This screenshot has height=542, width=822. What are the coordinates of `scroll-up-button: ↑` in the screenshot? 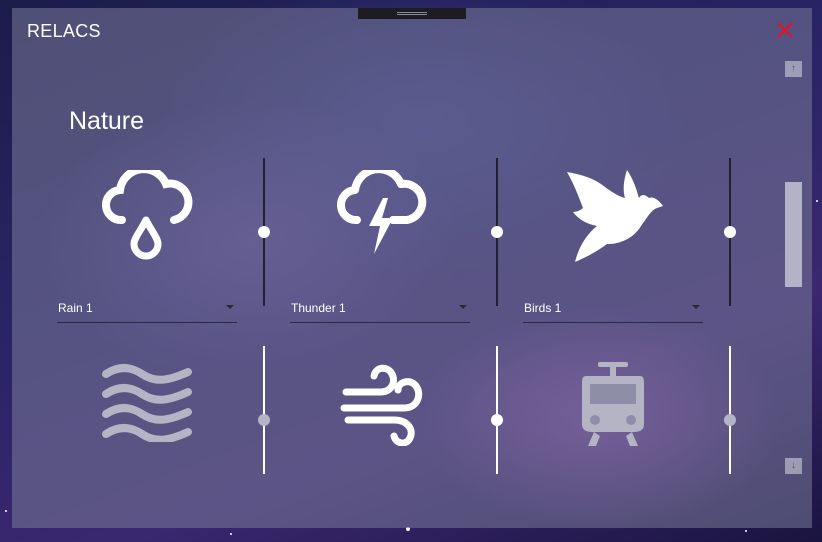 It's located at (793, 69).